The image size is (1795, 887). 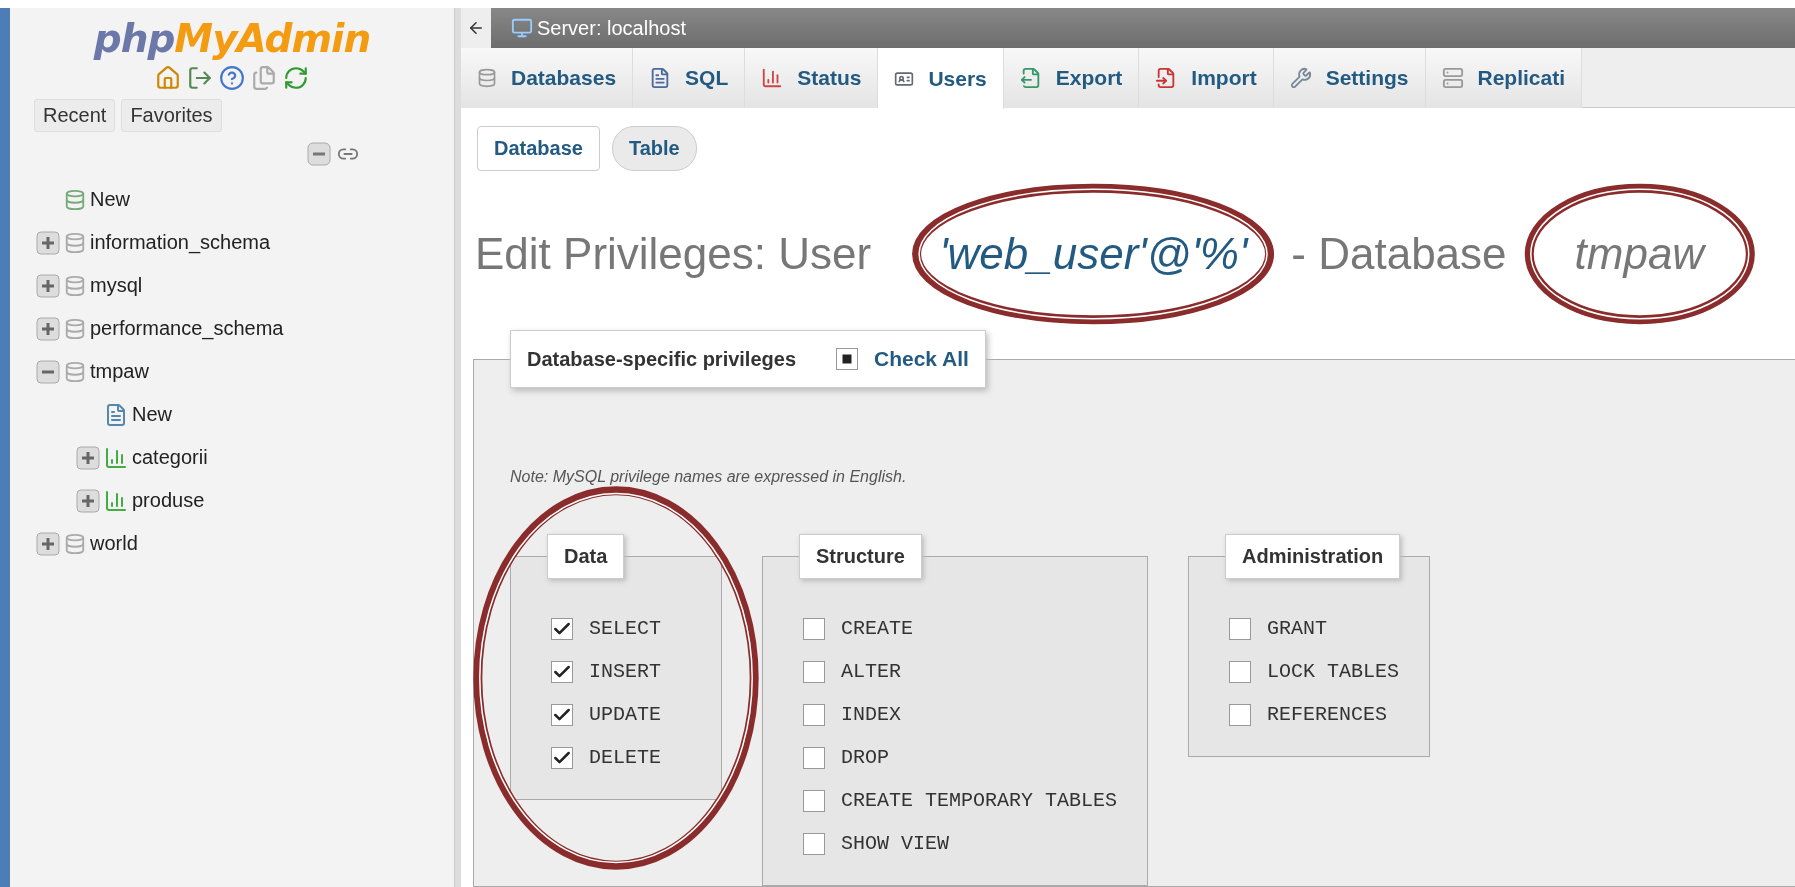 What do you see at coordinates (625, 757) in the screenshot?
I see `privilege-label: DELETE` at bounding box center [625, 757].